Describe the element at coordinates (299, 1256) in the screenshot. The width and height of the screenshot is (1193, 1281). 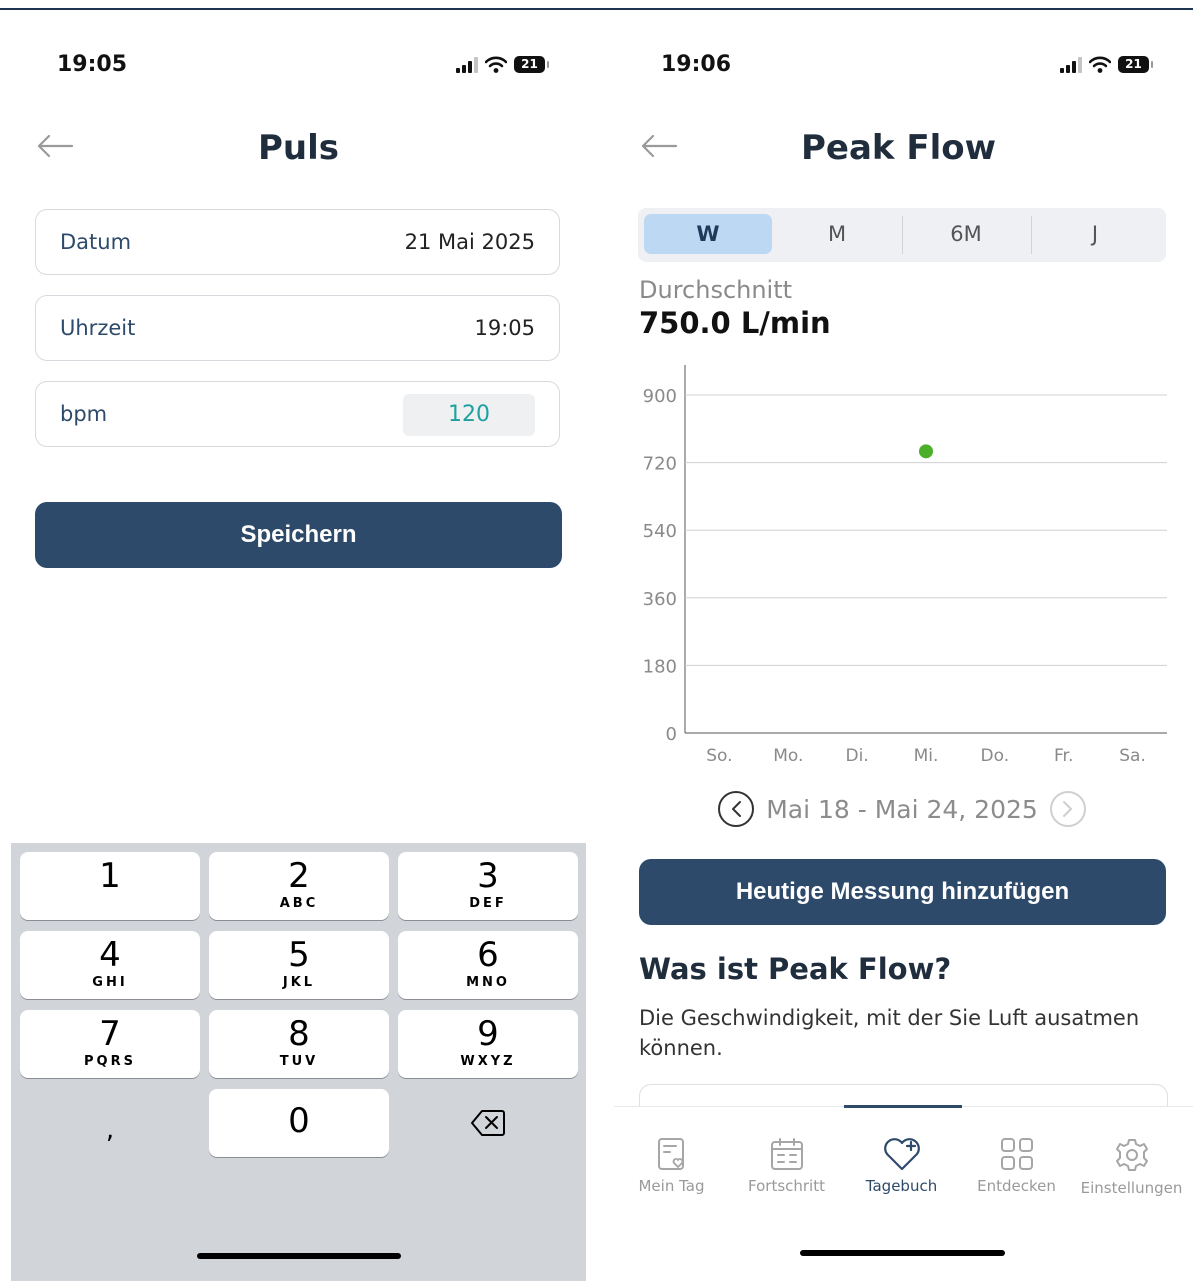
I see `home-indicator` at that location.